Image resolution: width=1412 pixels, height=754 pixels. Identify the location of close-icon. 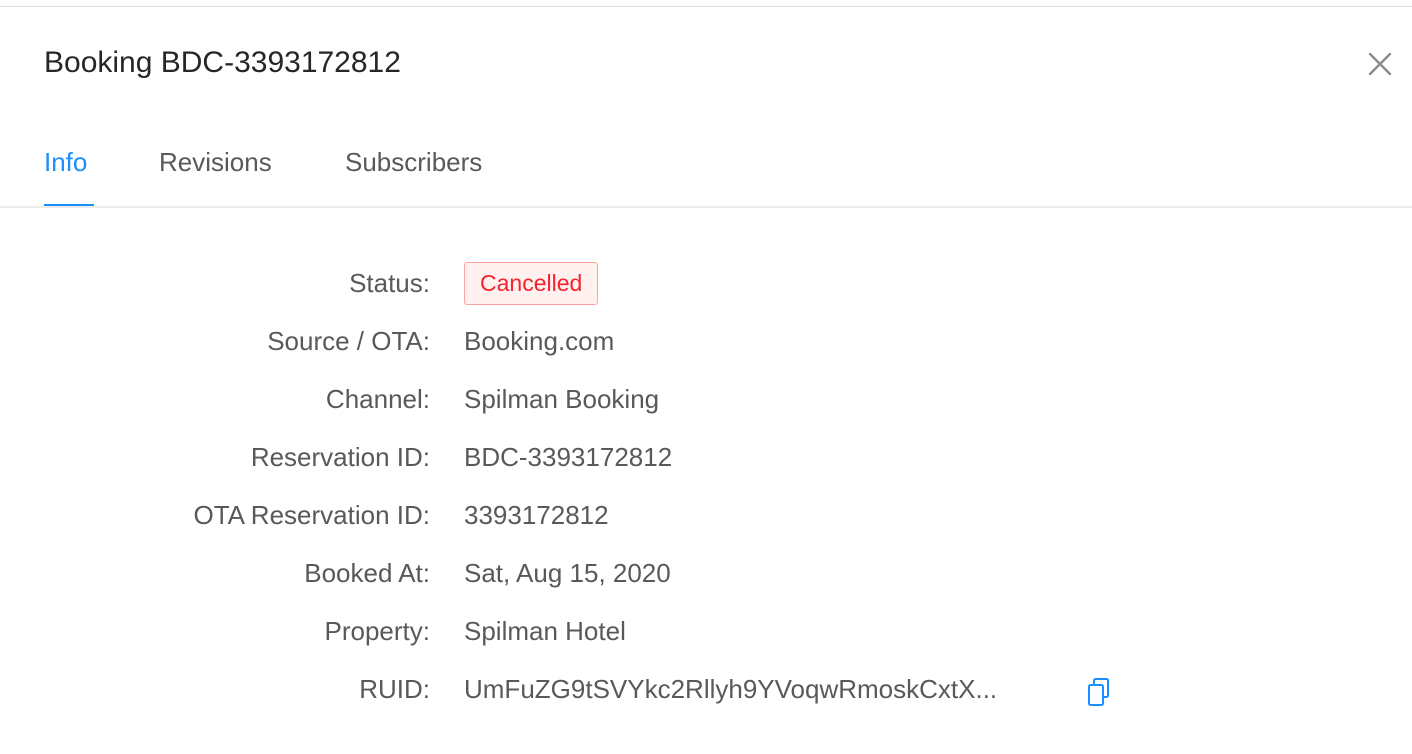
(1380, 64).